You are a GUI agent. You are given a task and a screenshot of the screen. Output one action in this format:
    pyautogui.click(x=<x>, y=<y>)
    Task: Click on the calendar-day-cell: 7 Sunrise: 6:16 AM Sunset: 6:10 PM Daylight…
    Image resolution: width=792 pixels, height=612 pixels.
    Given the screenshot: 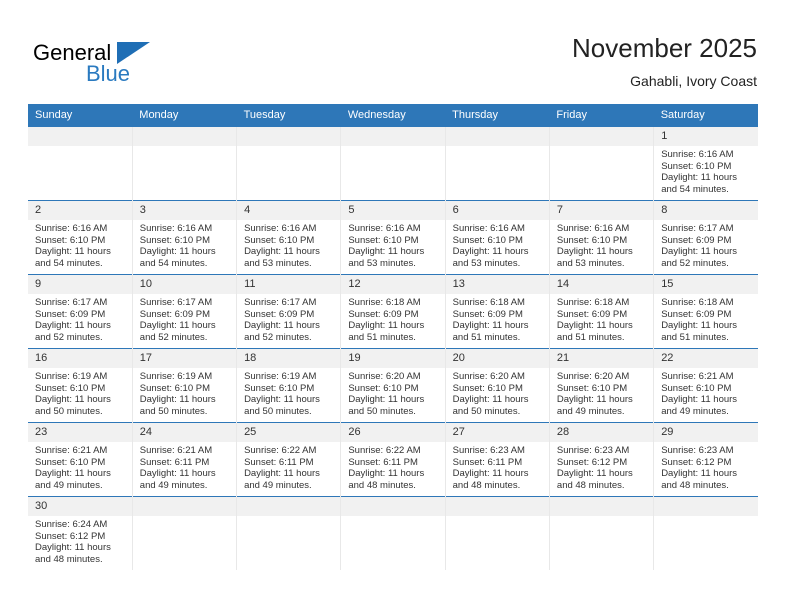 What is the action you would take?
    pyautogui.click(x=601, y=237)
    